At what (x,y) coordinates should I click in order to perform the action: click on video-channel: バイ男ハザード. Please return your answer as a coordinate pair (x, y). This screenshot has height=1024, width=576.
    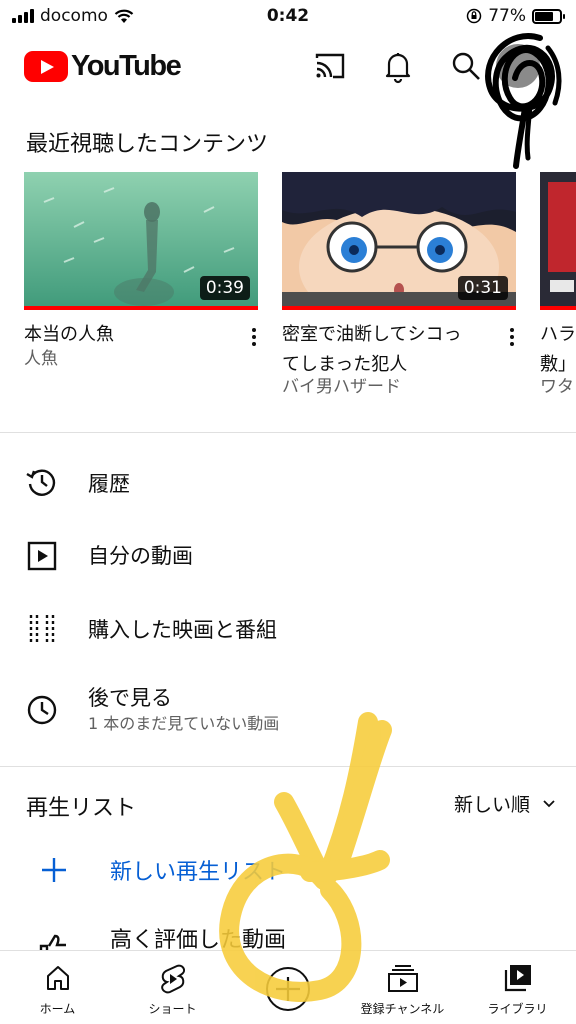
    Looking at the image, I should click on (341, 387).